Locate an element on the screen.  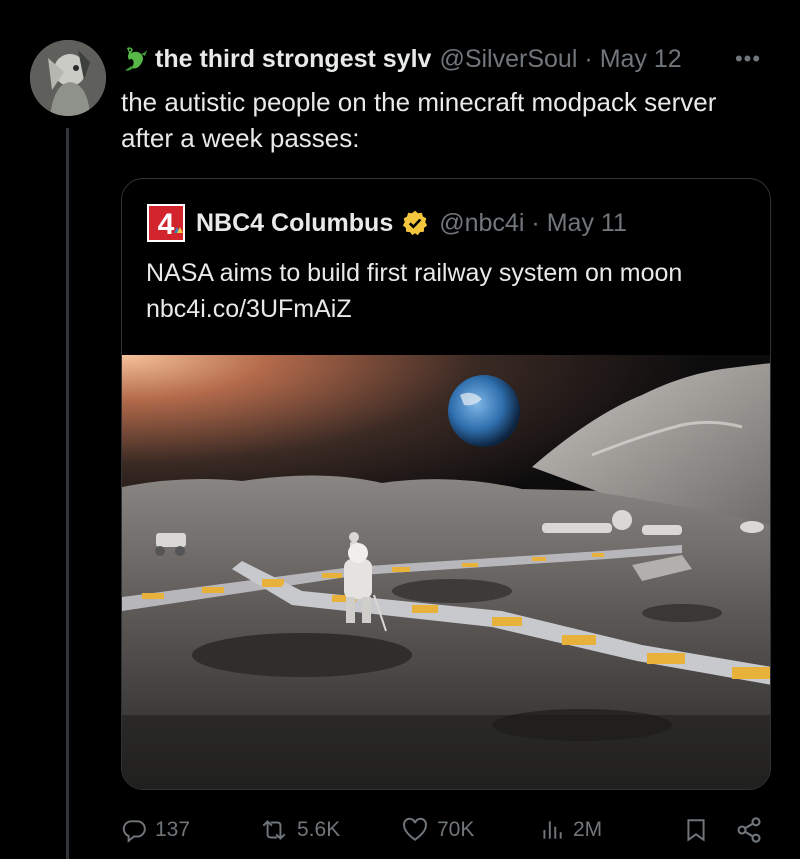
reply-icon is located at coordinates (134, 831).